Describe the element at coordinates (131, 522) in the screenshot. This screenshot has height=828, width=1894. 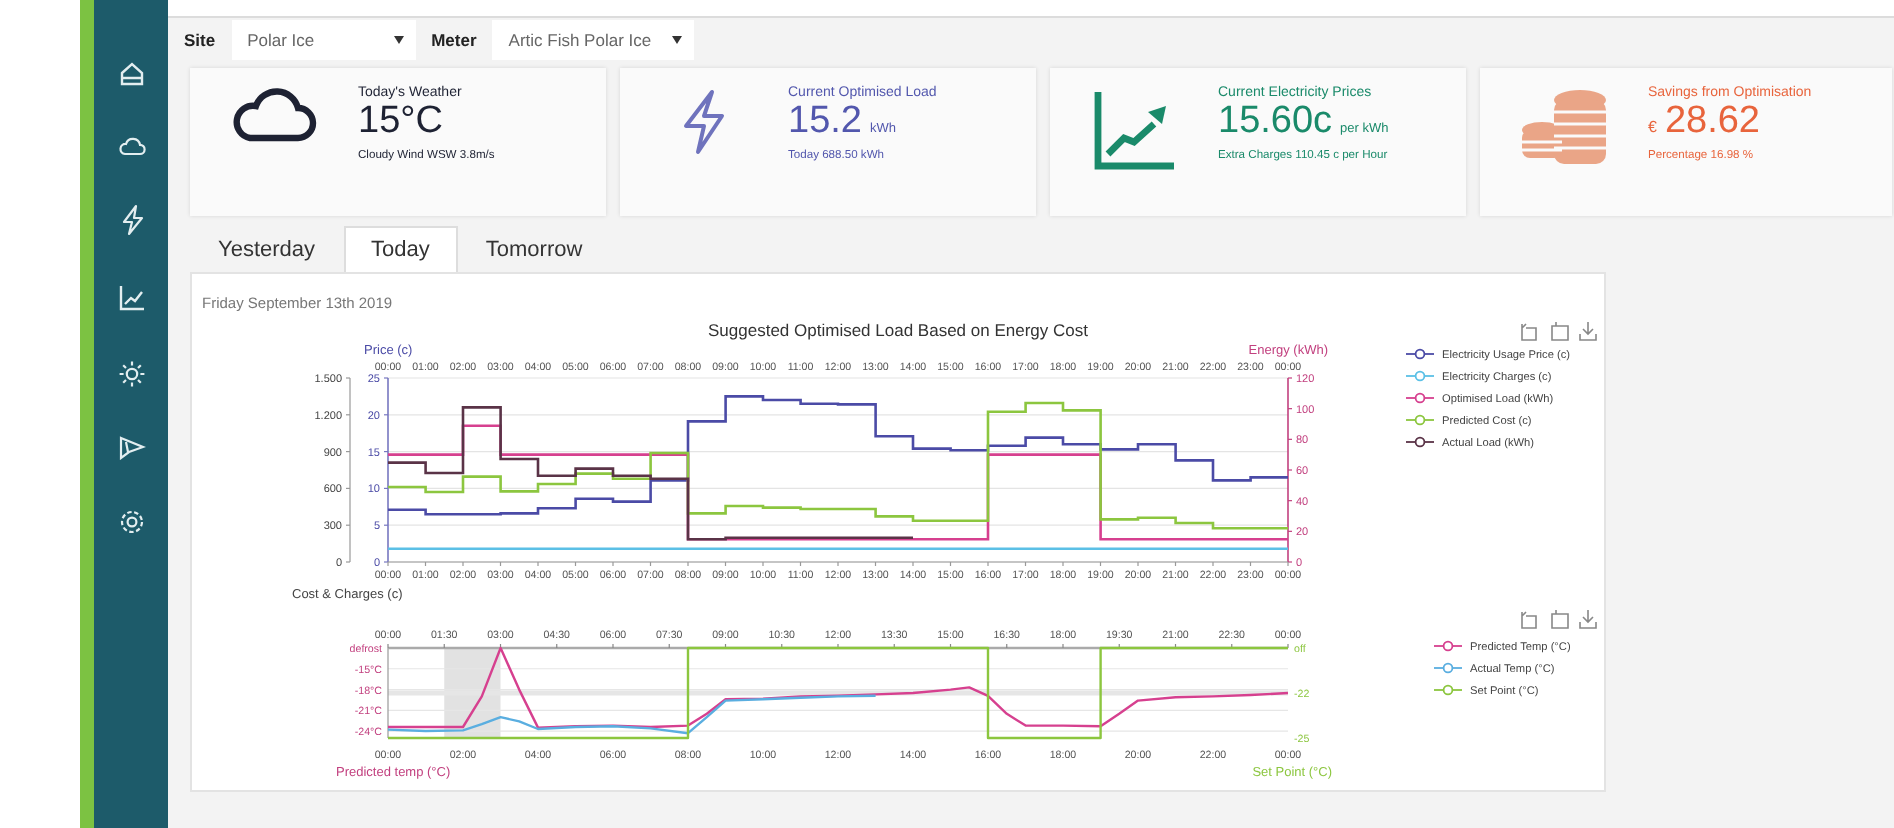
I see `settings-icon` at that location.